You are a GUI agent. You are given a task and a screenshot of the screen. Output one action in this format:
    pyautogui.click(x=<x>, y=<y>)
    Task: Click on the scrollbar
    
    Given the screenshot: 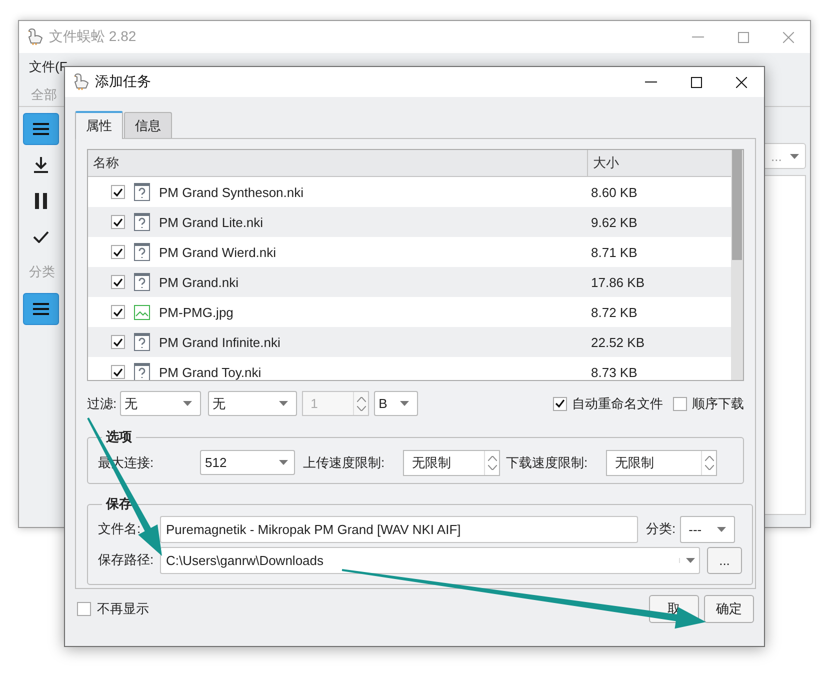 What is the action you would take?
    pyautogui.click(x=737, y=265)
    